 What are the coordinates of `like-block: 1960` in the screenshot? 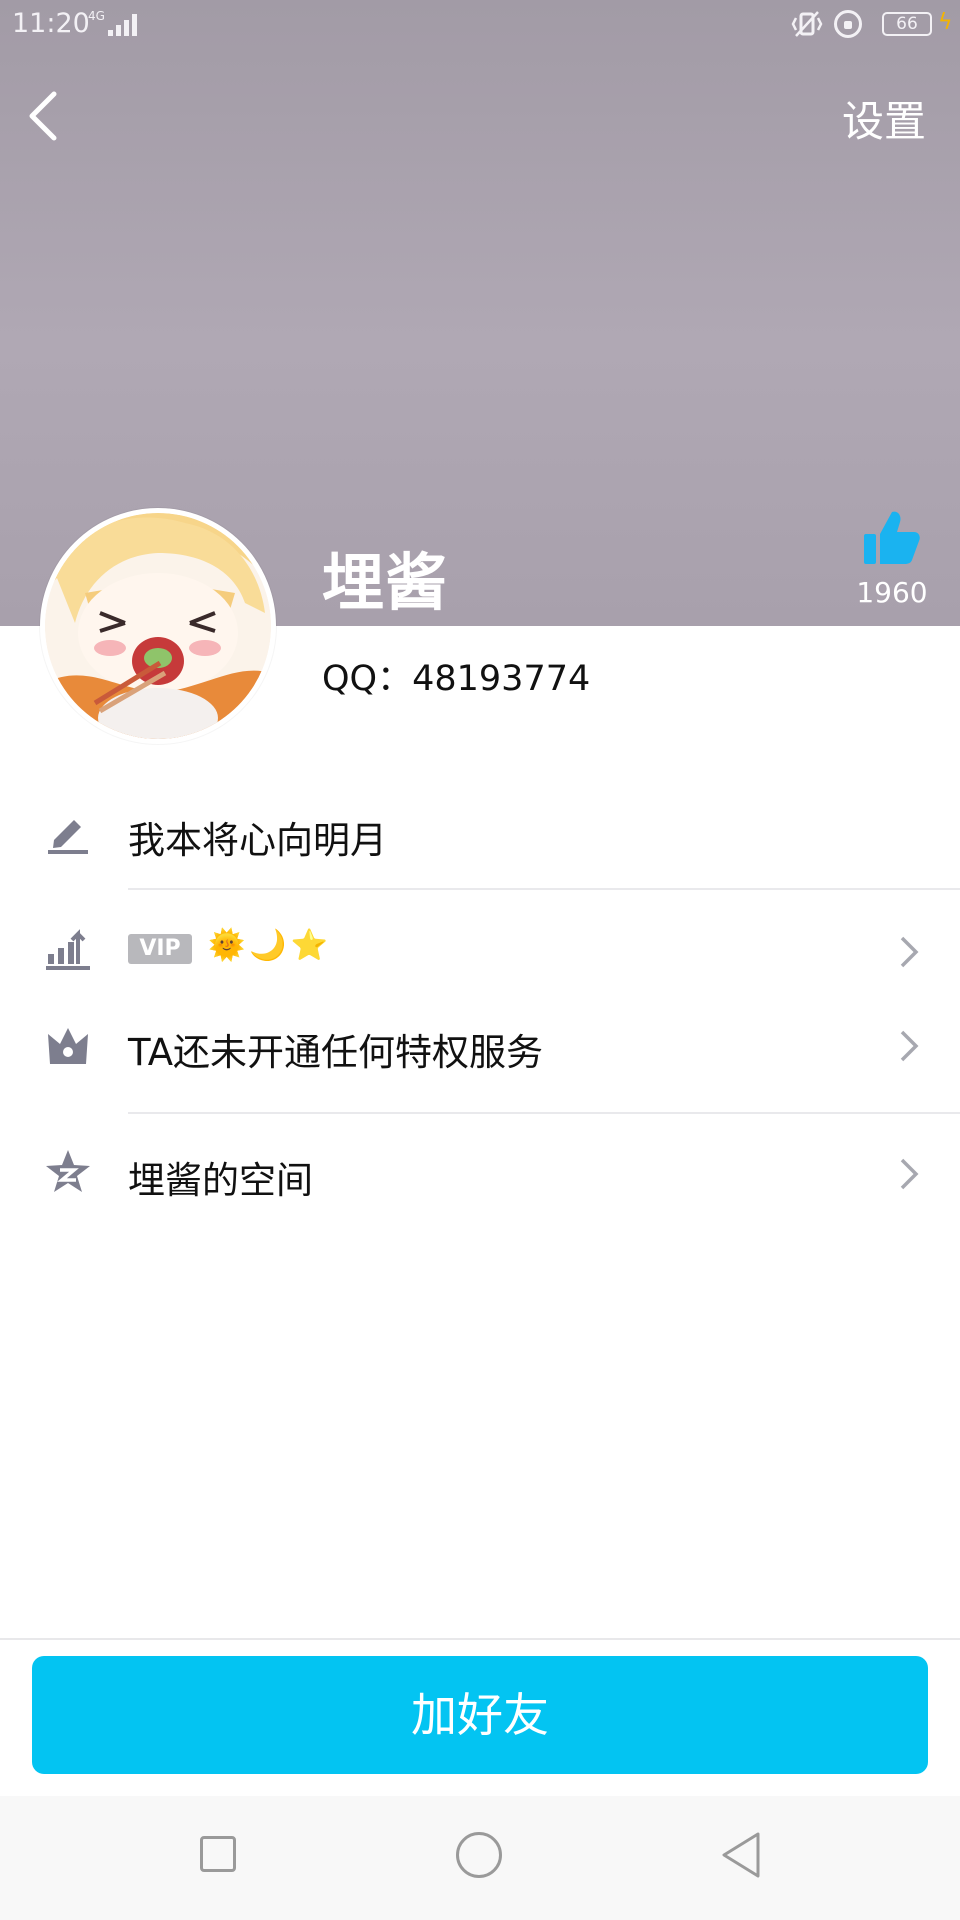 It's located at (892, 558).